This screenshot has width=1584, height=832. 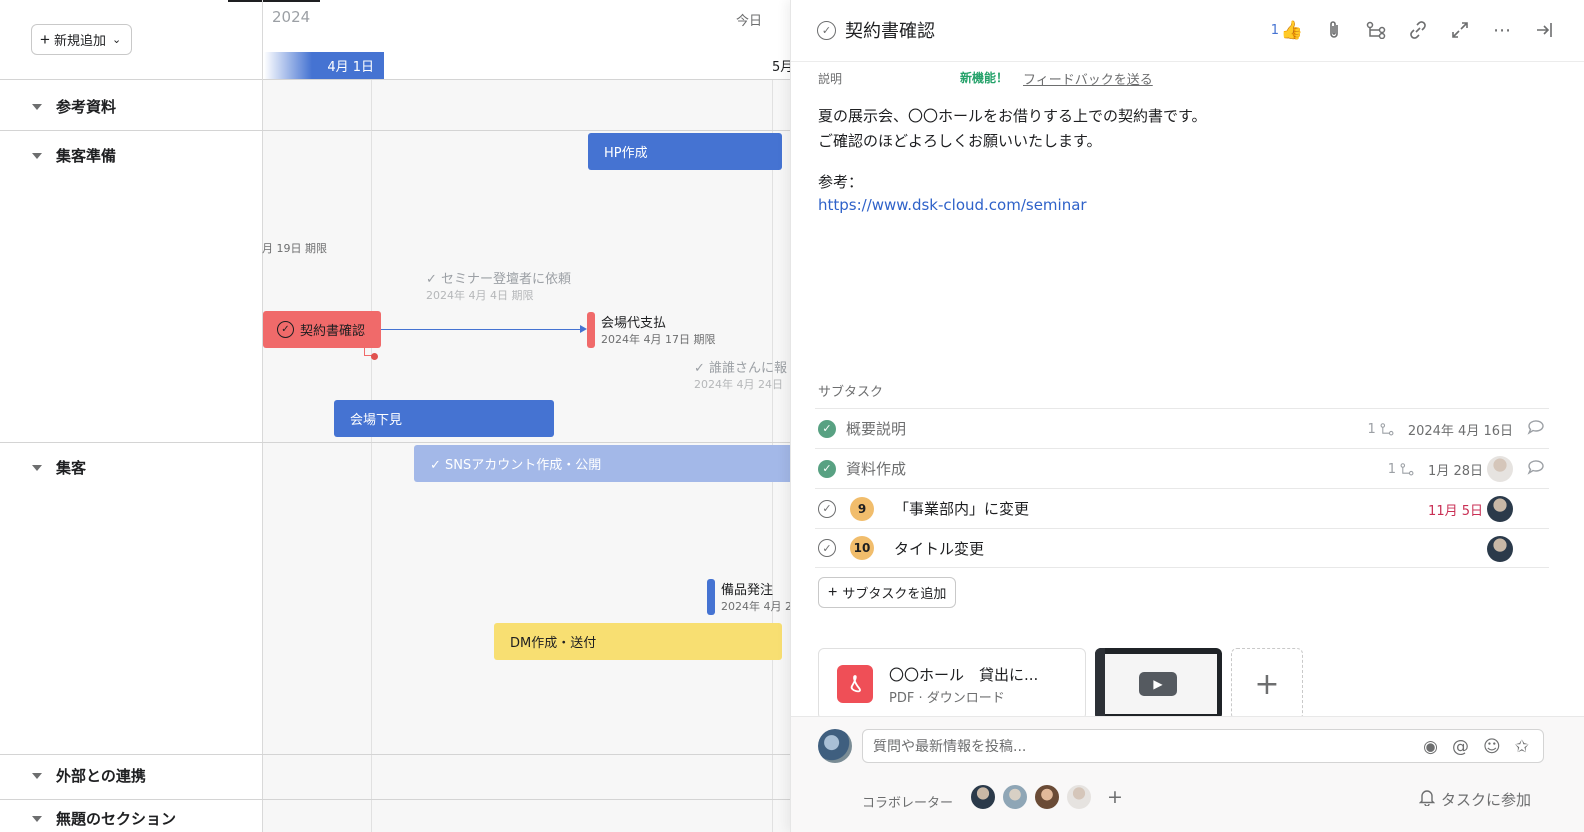 What do you see at coordinates (74, 155) in the screenshot?
I see `section-preparation: 集客準備` at bounding box center [74, 155].